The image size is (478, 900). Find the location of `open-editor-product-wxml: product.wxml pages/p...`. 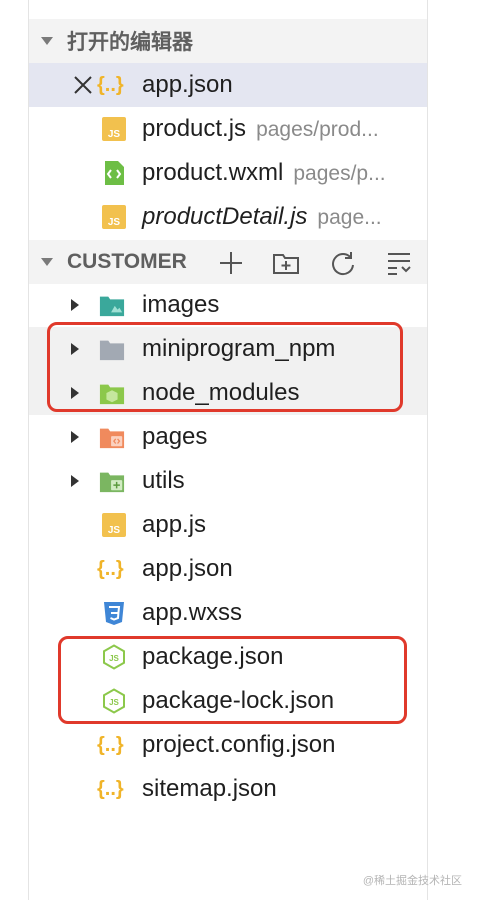

open-editor-product-wxml: product.wxml pages/p... is located at coordinates (228, 173).